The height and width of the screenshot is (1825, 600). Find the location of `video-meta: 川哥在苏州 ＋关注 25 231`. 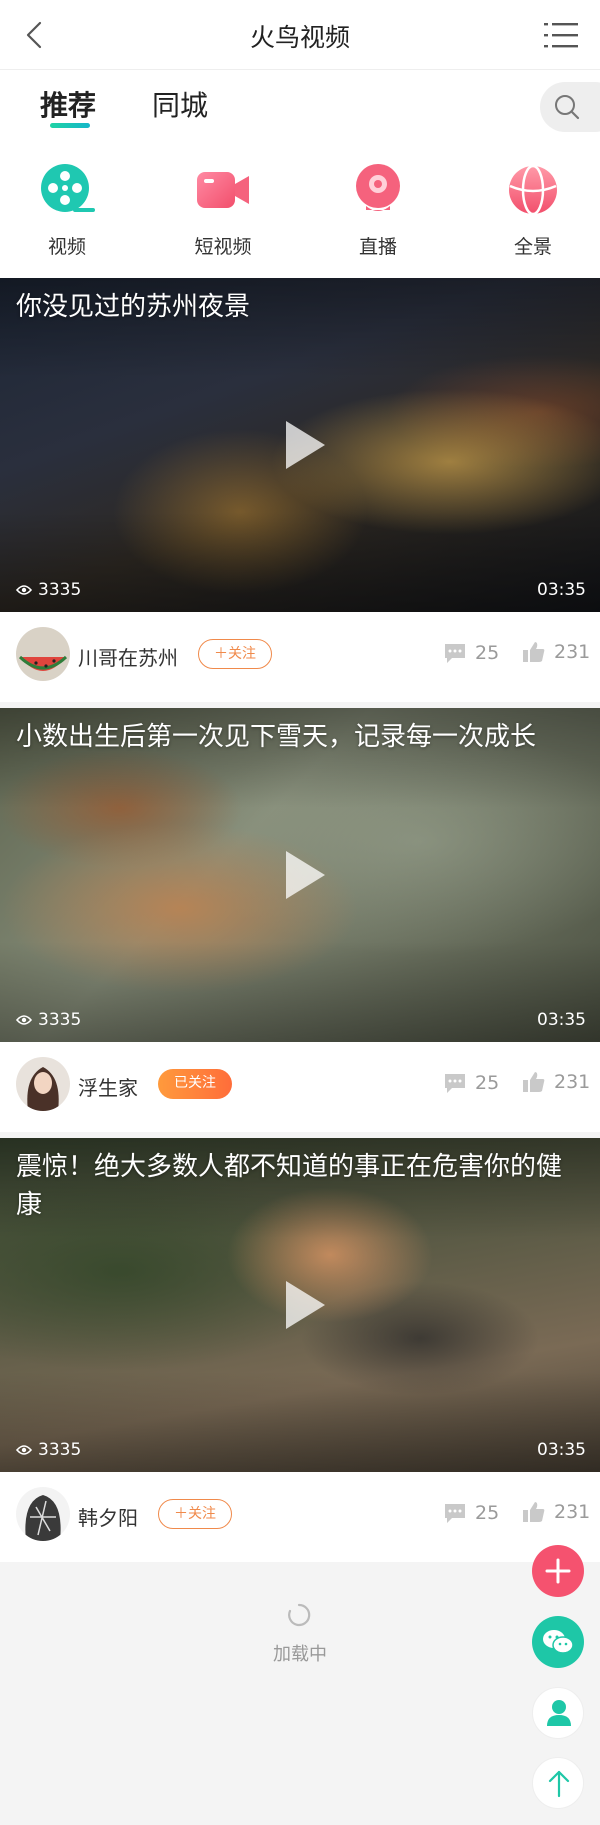

video-meta: 川哥在苏州 ＋关注 25 231 is located at coordinates (300, 657).